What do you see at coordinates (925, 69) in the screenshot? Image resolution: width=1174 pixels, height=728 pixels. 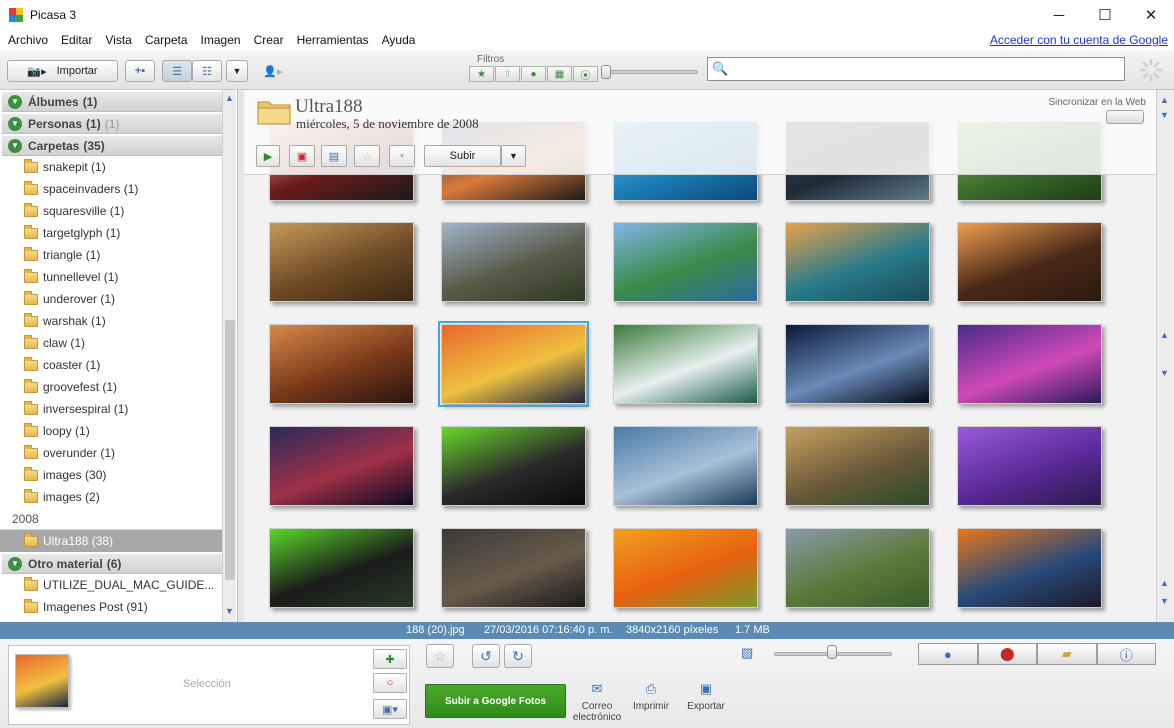 I see `search-input` at bounding box center [925, 69].